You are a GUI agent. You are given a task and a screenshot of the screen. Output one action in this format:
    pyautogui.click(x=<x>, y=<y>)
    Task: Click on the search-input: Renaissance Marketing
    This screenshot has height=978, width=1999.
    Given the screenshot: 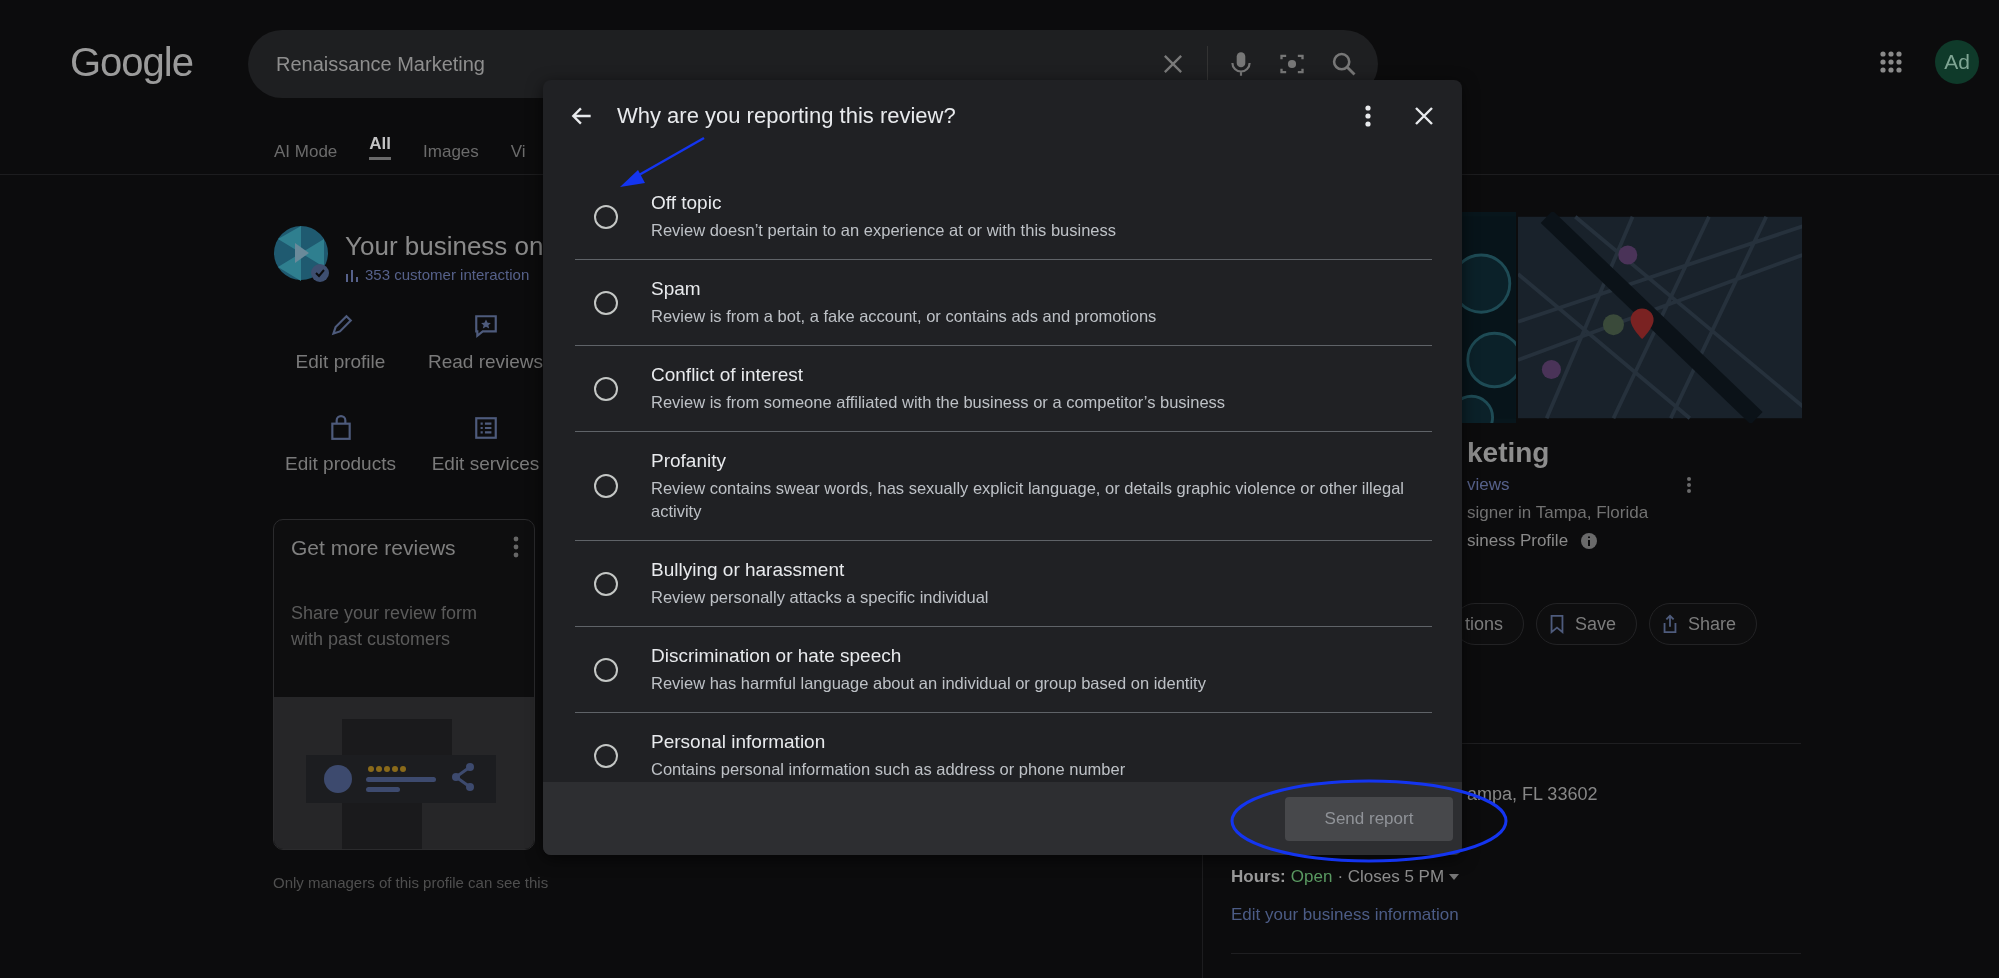 What is the action you would take?
    pyautogui.click(x=717, y=64)
    